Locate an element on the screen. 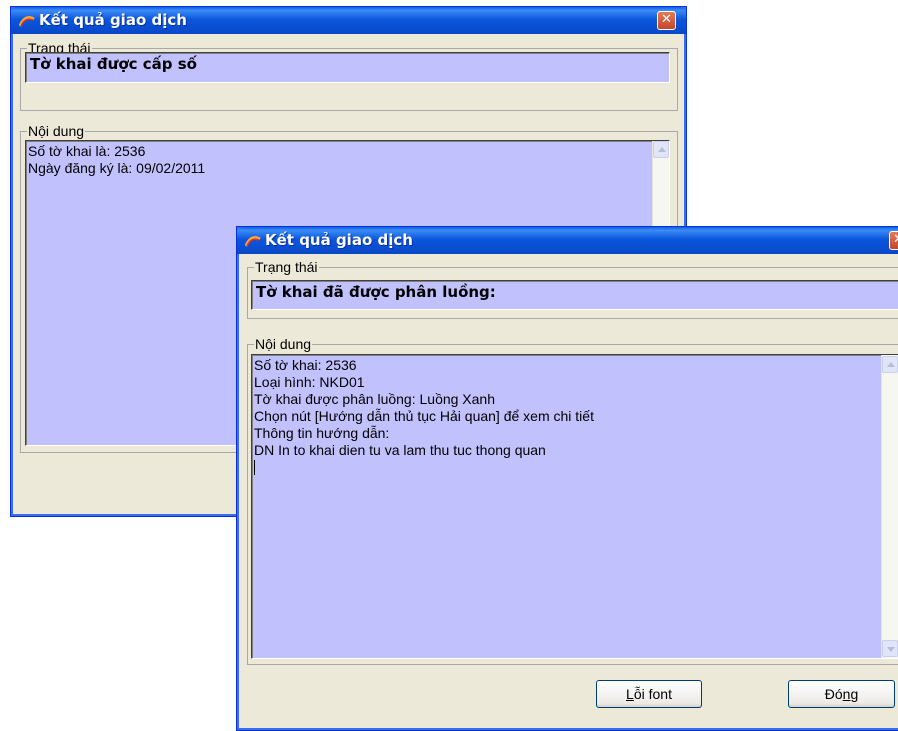 This screenshot has width=898, height=731. content-line: Thông tin hướng dẫn: is located at coordinates (322, 433).